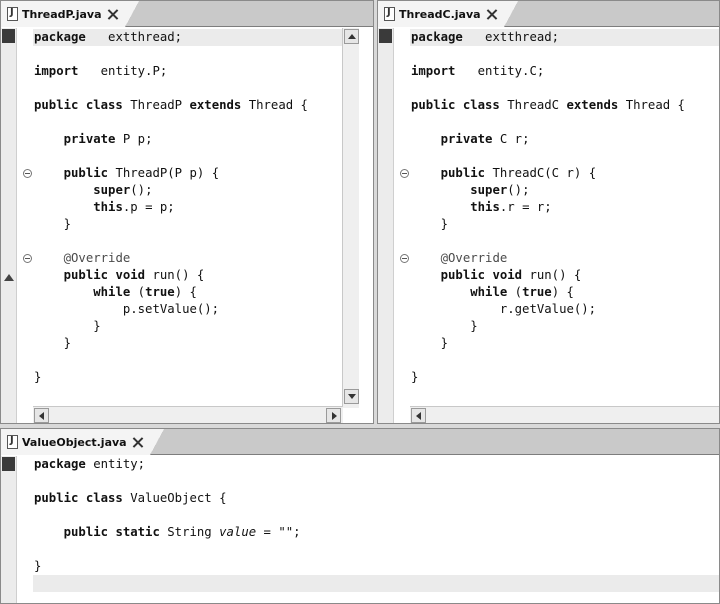 Image resolution: width=720 pixels, height=604 pixels. I want to click on code-token: r.getValue();, so click(504, 309).